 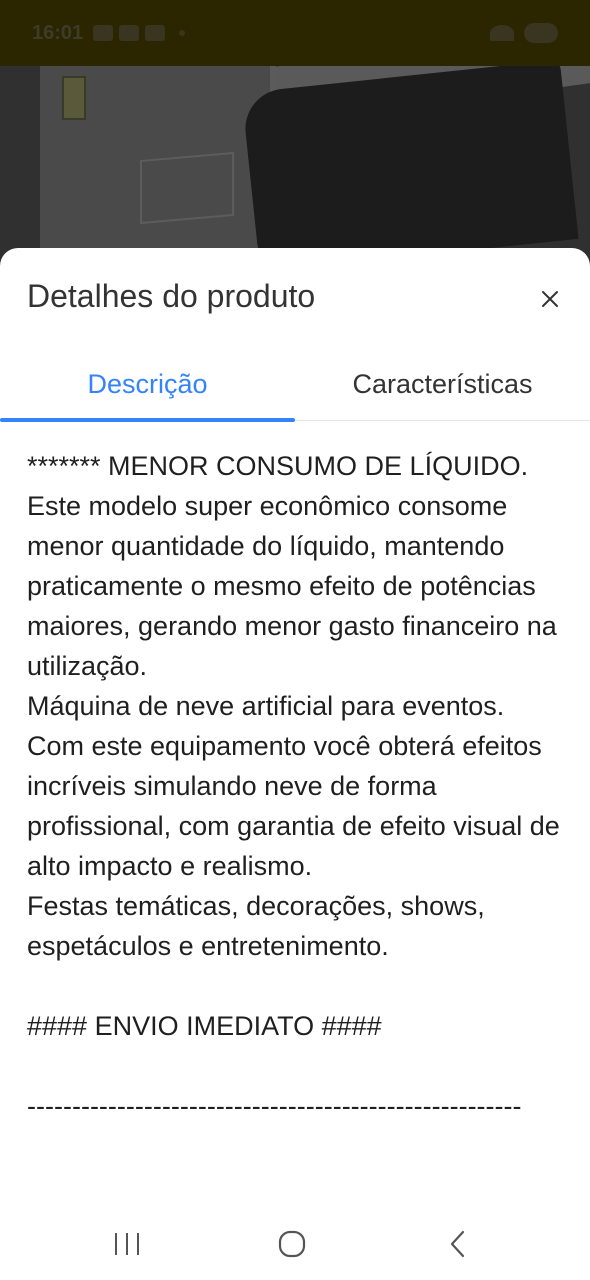 I want to click on home-icon, so click(x=292, y=1244).